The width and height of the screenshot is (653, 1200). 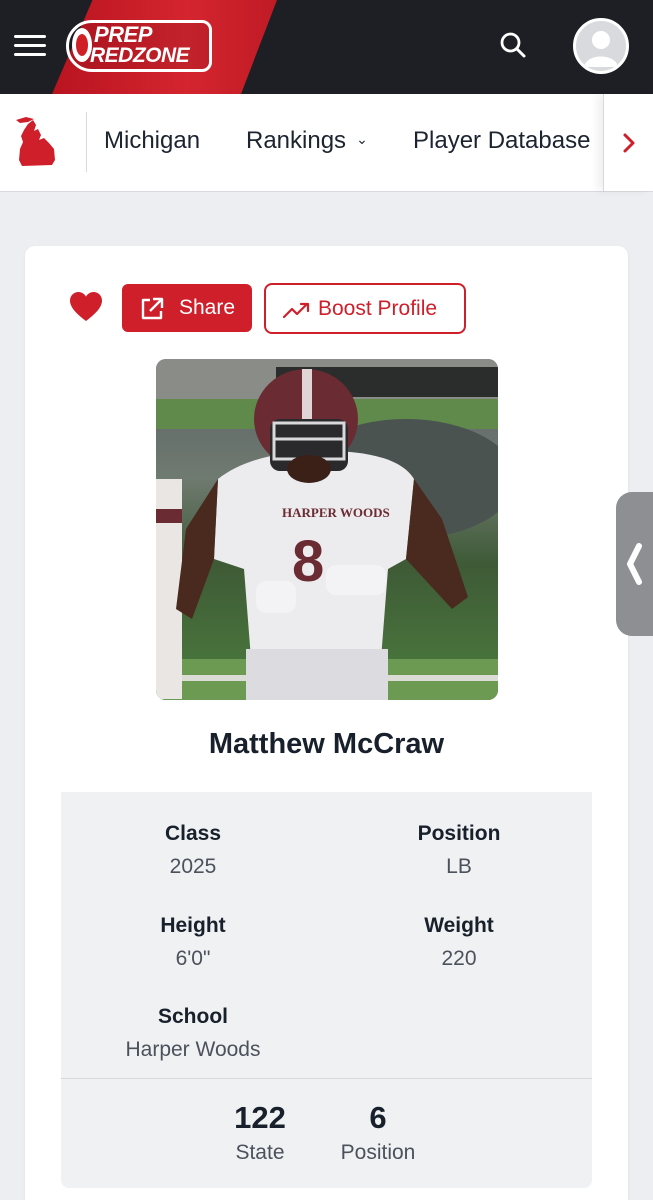 I want to click on nav-item-michigan: Michigan, so click(x=152, y=141).